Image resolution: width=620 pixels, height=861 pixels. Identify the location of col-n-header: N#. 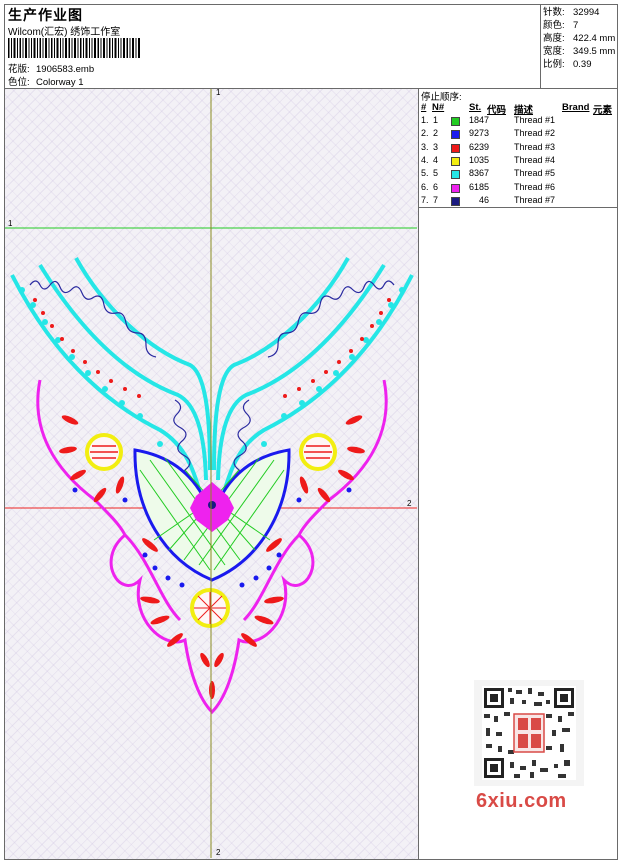
(438, 107).